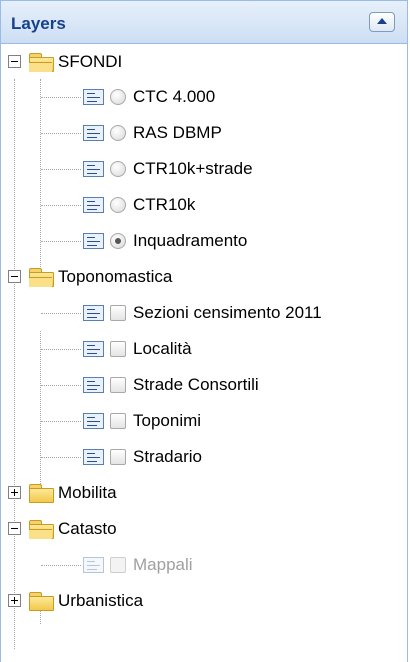 The height and width of the screenshot is (662, 410). I want to click on layer-item-ras-dbmp: RAS DBMP, so click(204, 133).